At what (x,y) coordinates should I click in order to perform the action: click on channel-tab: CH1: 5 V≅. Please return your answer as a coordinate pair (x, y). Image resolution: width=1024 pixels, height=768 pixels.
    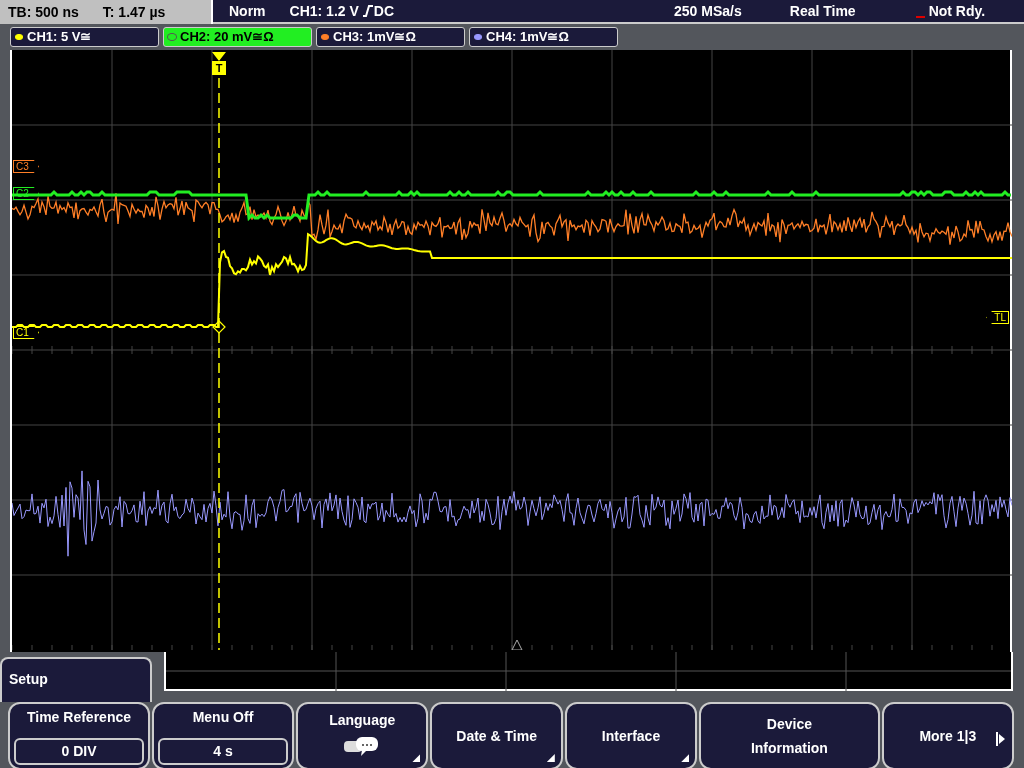
    Looking at the image, I should click on (84, 37).